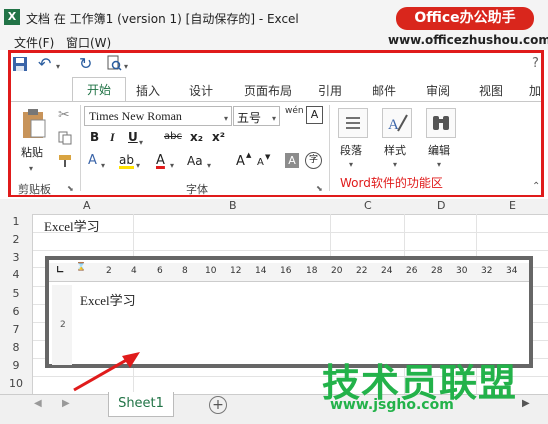 This screenshot has height=424, width=548. I want to click on superscript-button: x², so click(218, 137).